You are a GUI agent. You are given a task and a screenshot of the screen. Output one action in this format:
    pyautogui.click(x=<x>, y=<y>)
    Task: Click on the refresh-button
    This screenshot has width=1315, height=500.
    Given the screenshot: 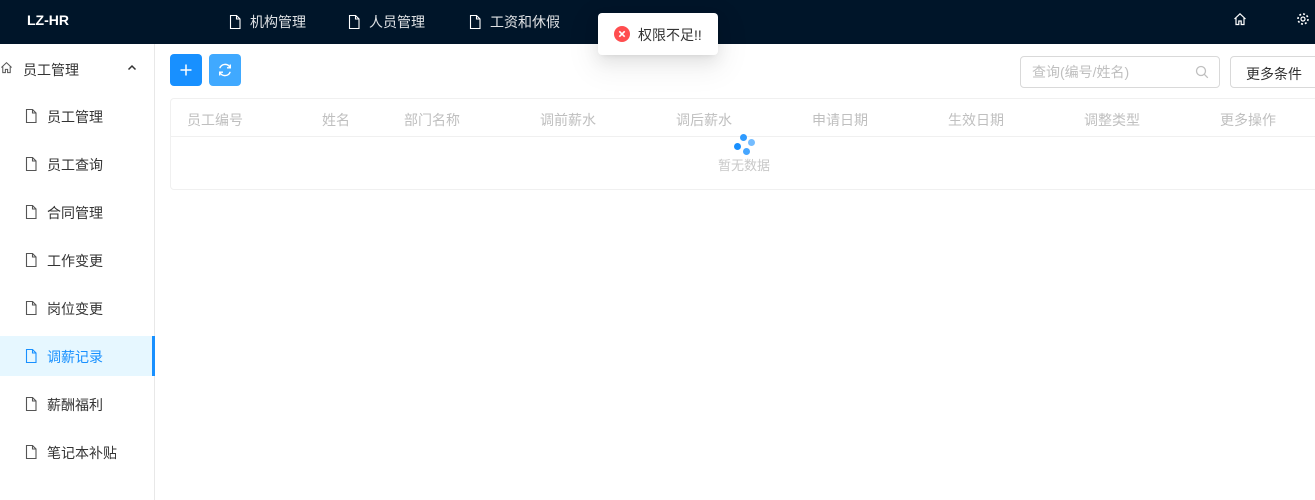 What is the action you would take?
    pyautogui.click(x=225, y=70)
    